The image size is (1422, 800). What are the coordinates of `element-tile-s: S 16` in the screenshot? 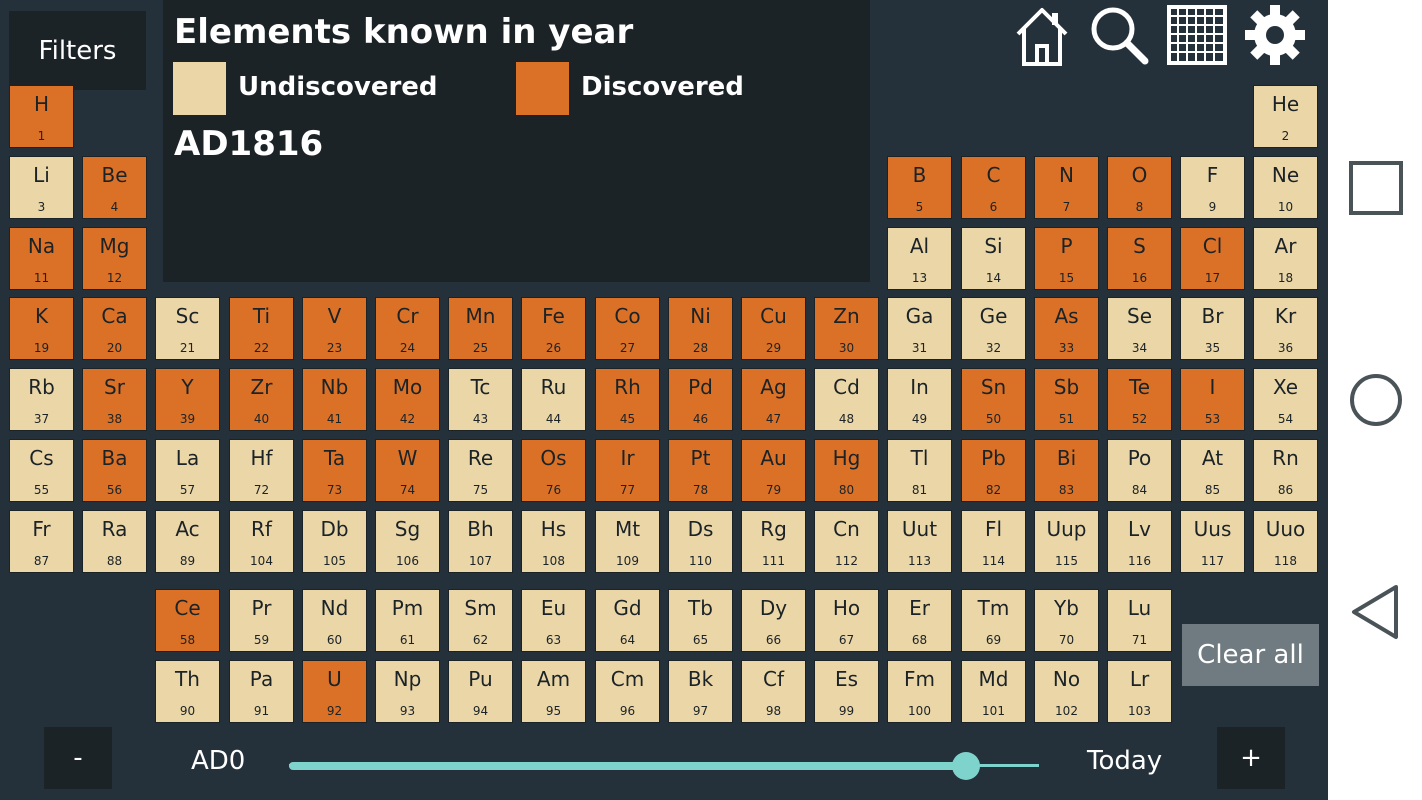 It's located at (1139, 258).